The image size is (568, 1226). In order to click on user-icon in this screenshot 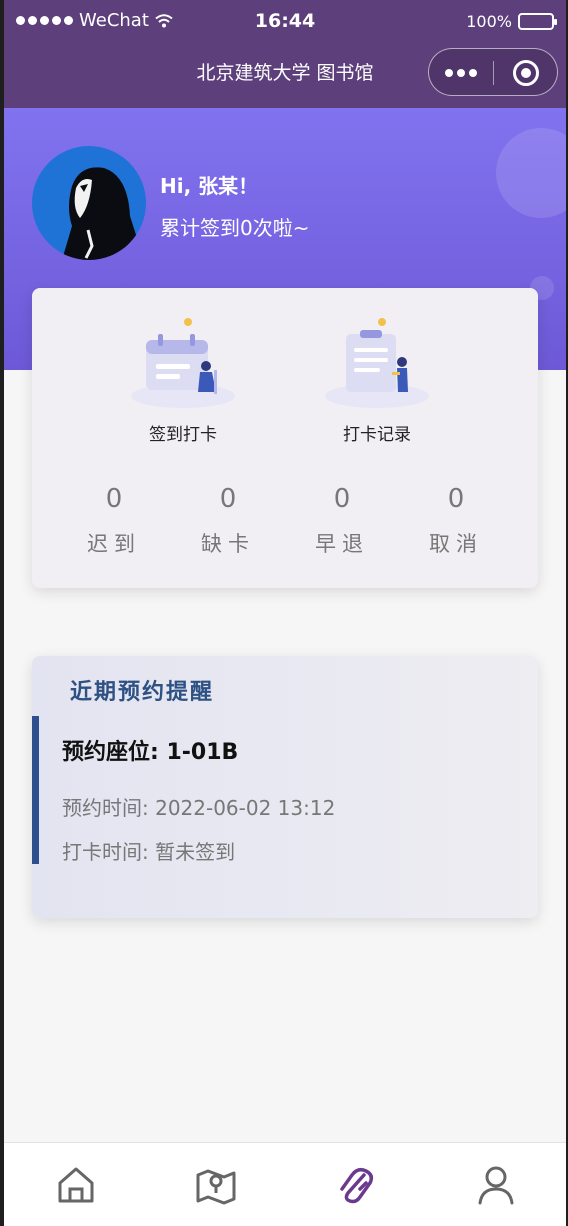, I will do `click(496, 1185)`.